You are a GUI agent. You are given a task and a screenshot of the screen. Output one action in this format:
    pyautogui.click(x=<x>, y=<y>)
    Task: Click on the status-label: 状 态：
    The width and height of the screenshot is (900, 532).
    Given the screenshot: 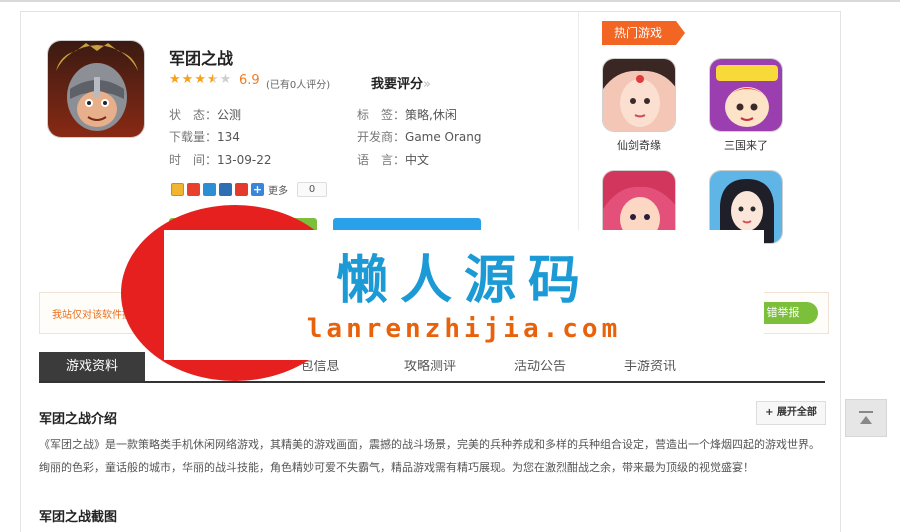 What is the action you would take?
    pyautogui.click(x=193, y=115)
    